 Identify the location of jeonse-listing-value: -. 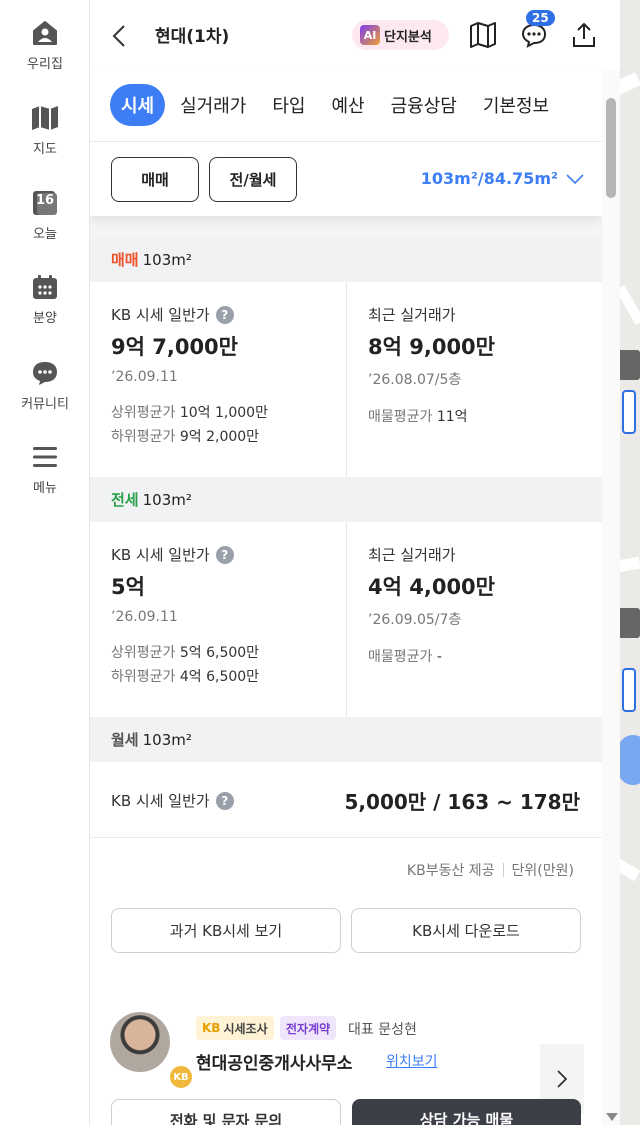
(439, 657).